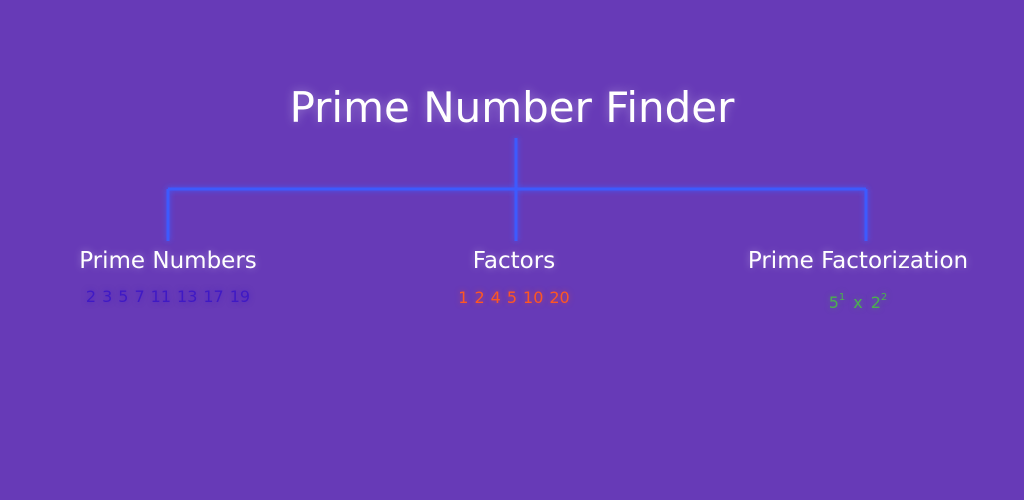 Image resolution: width=1024 pixels, height=500 pixels. I want to click on branch-label-primes: Prime Numbers, so click(168, 261).